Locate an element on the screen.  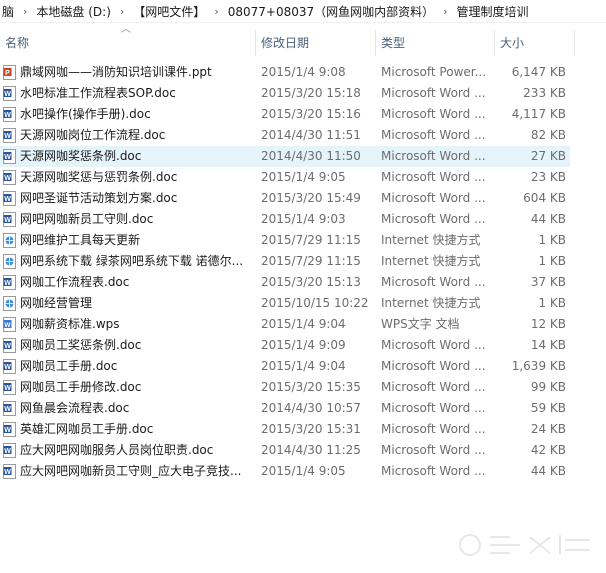
file-name: 网咖员工手册修改.doc is located at coordinates (81, 387).